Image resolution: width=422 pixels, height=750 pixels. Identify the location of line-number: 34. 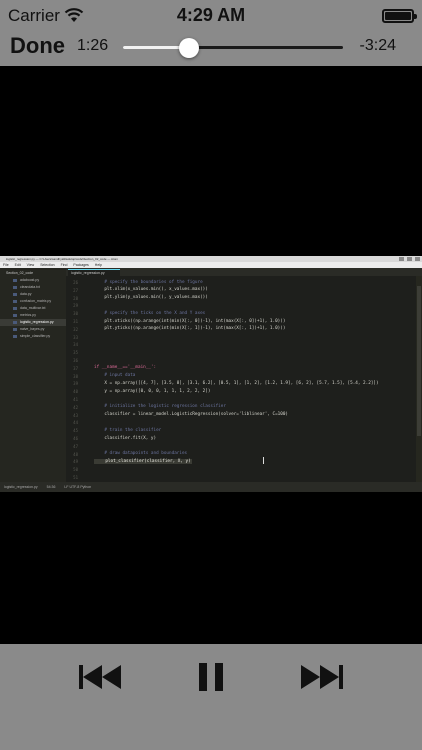
(75, 345).